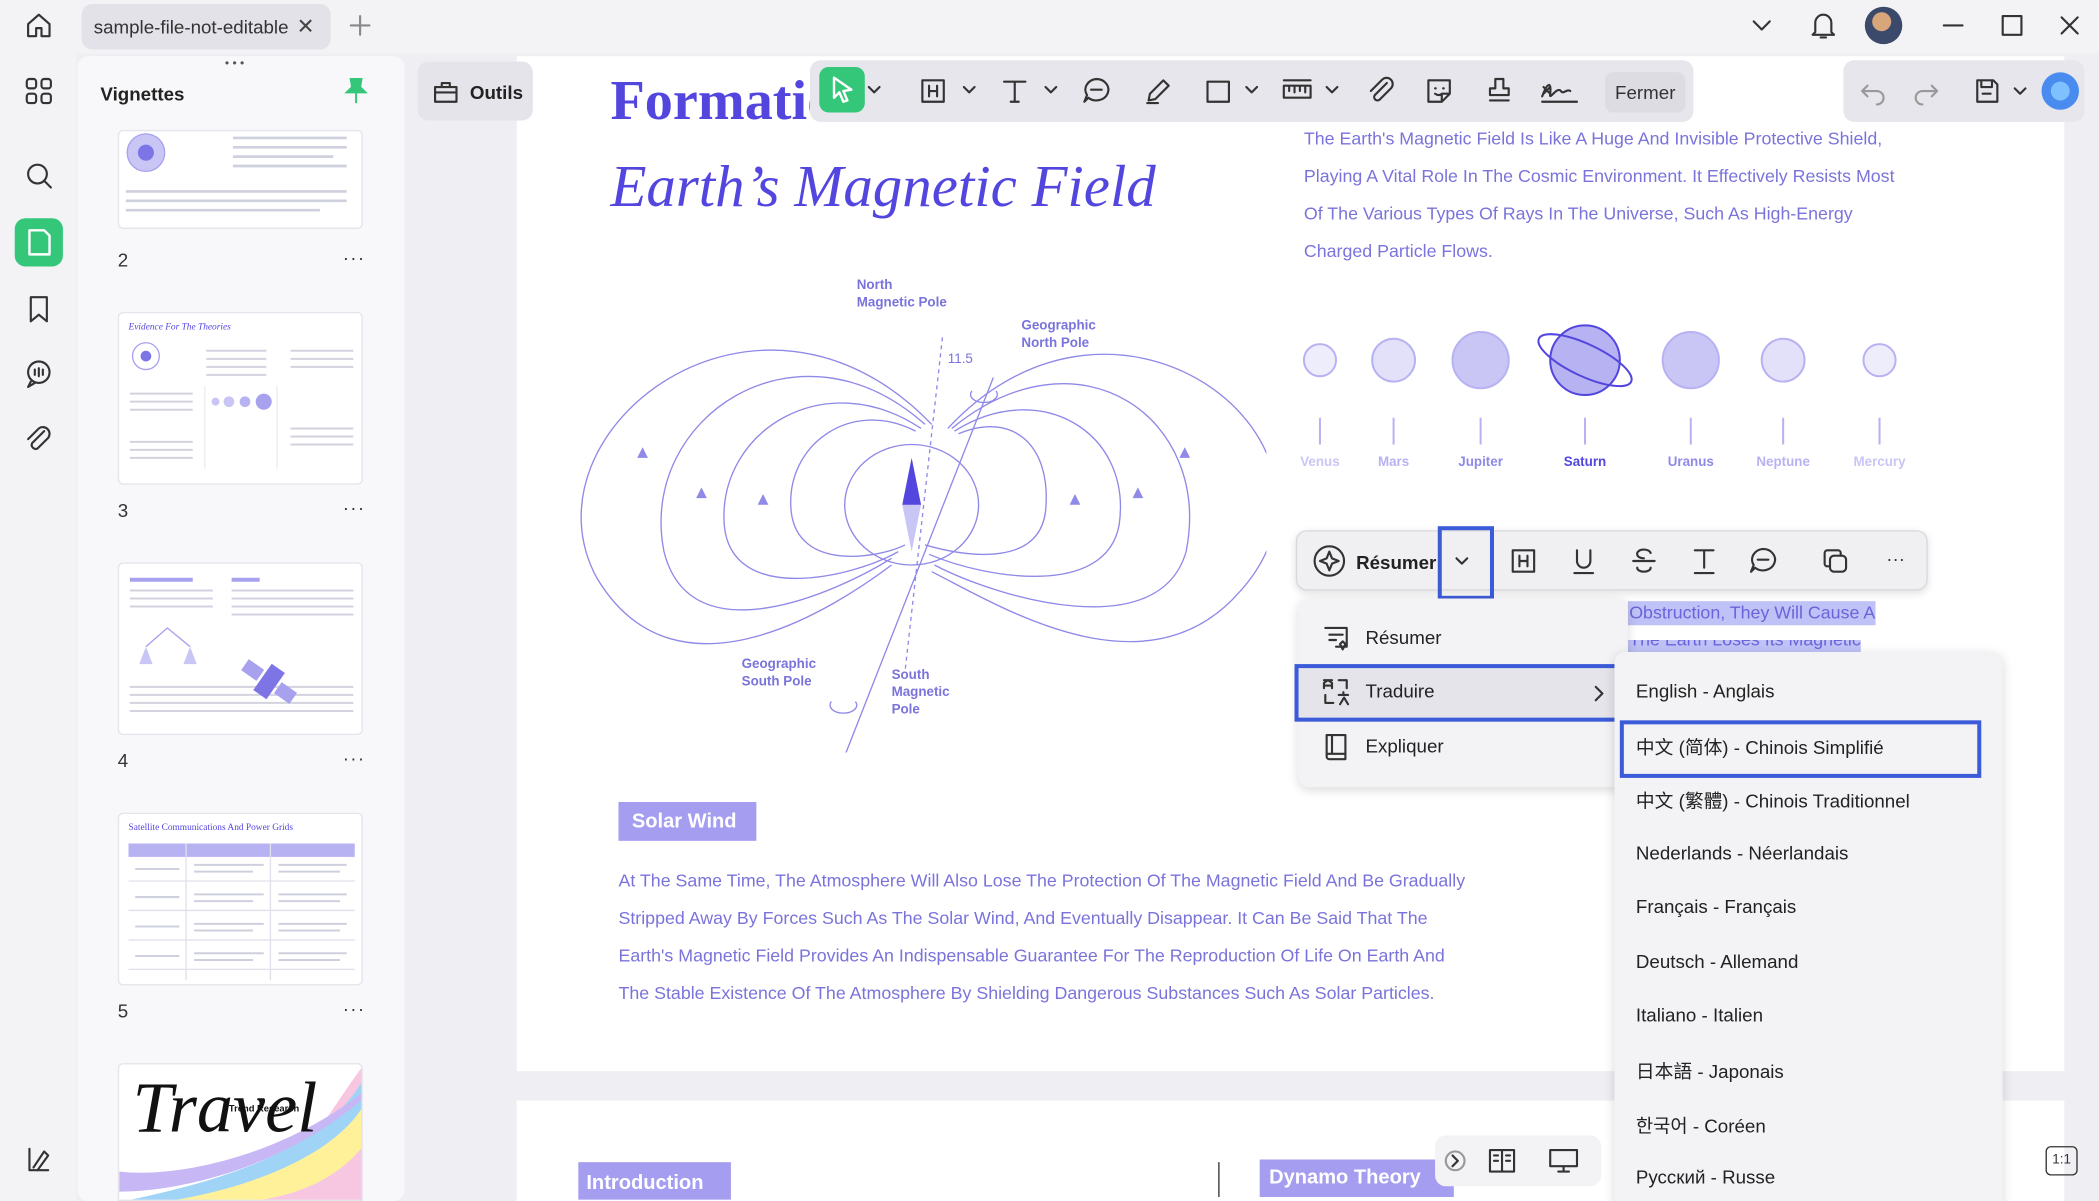 This screenshot has height=1201, width=2099. What do you see at coordinates (1499, 91) in the screenshot?
I see `stamp-icon` at bounding box center [1499, 91].